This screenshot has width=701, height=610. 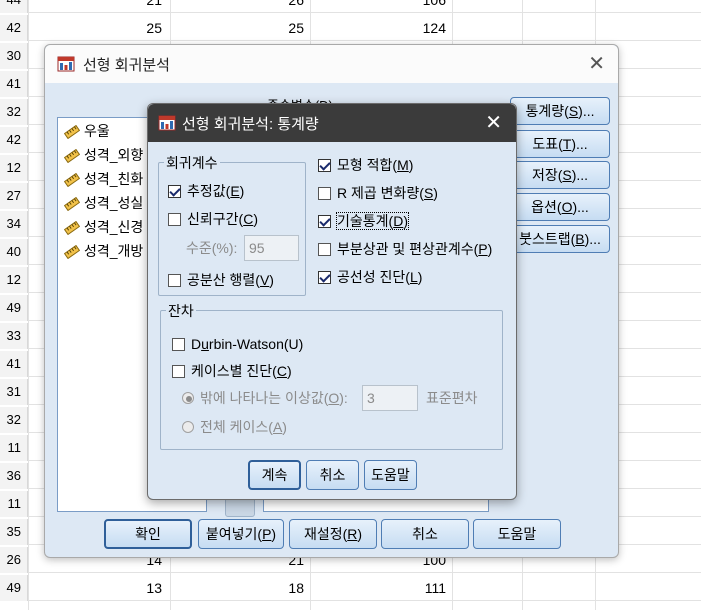 I want to click on sheet-row: 49 13 18 111, so click(x=350, y=588).